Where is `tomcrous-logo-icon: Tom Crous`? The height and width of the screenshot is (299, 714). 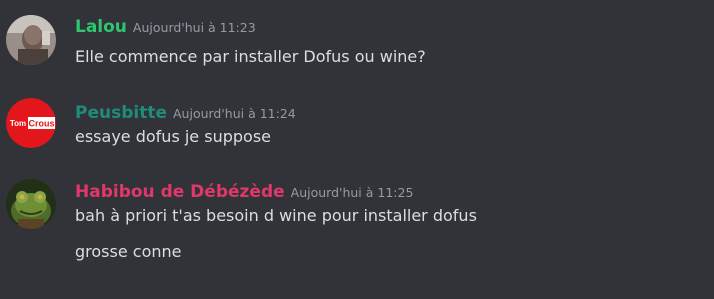 tomcrous-logo-icon: Tom Crous is located at coordinates (31, 123).